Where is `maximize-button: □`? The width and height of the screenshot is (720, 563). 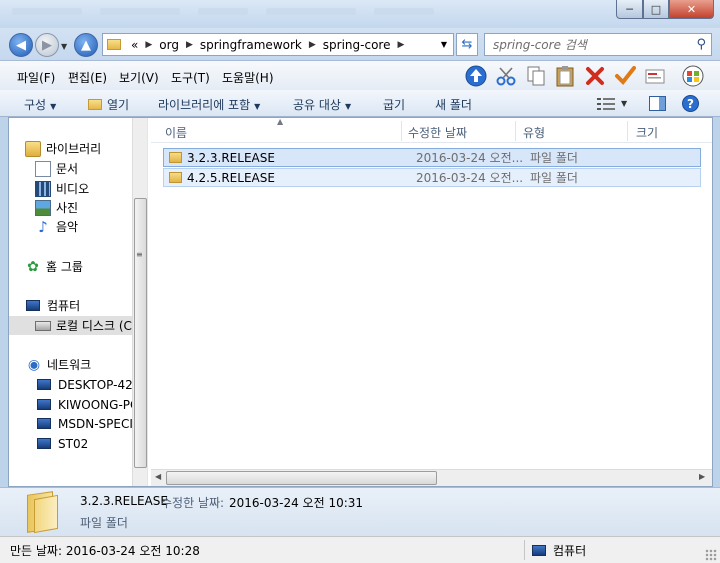 maximize-button: □ is located at coordinates (656, 9).